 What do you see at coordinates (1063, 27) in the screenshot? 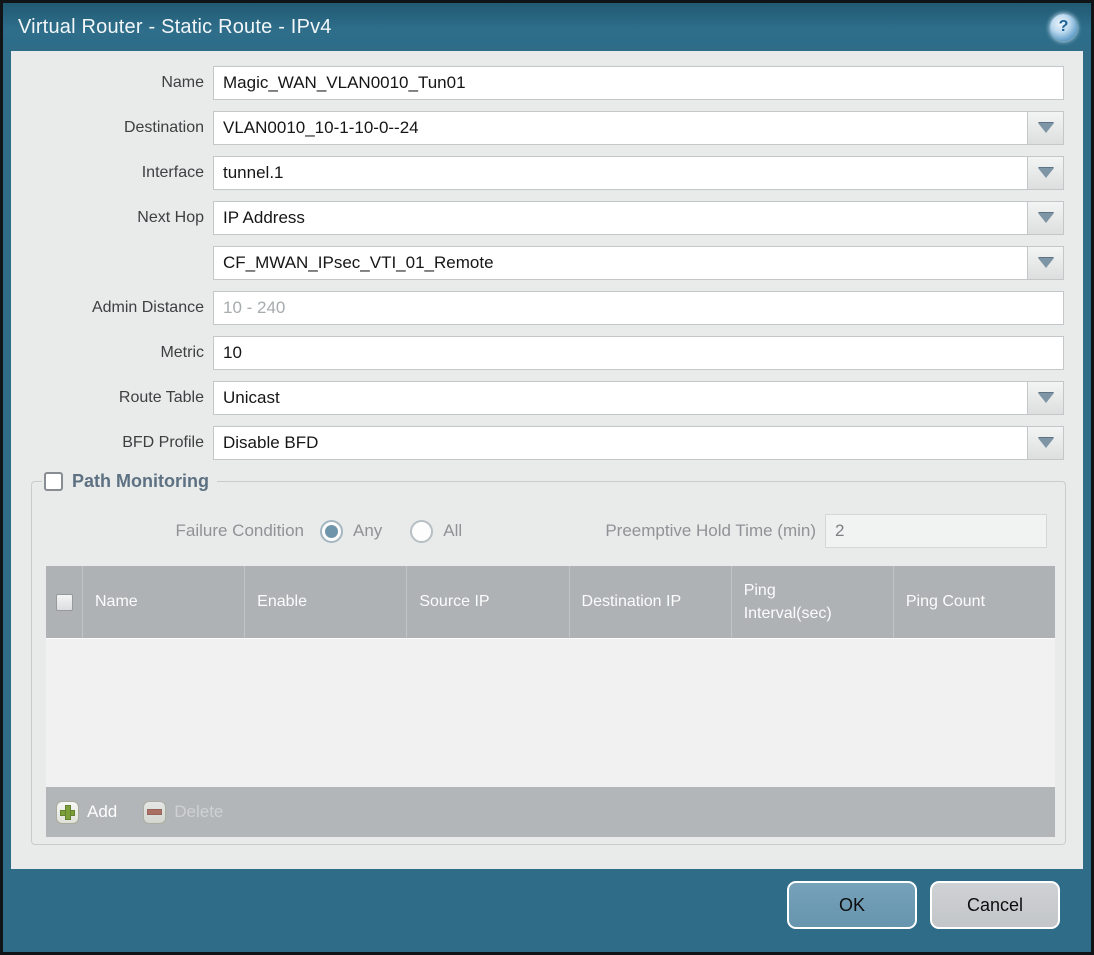
I see `help-icon: ?` at bounding box center [1063, 27].